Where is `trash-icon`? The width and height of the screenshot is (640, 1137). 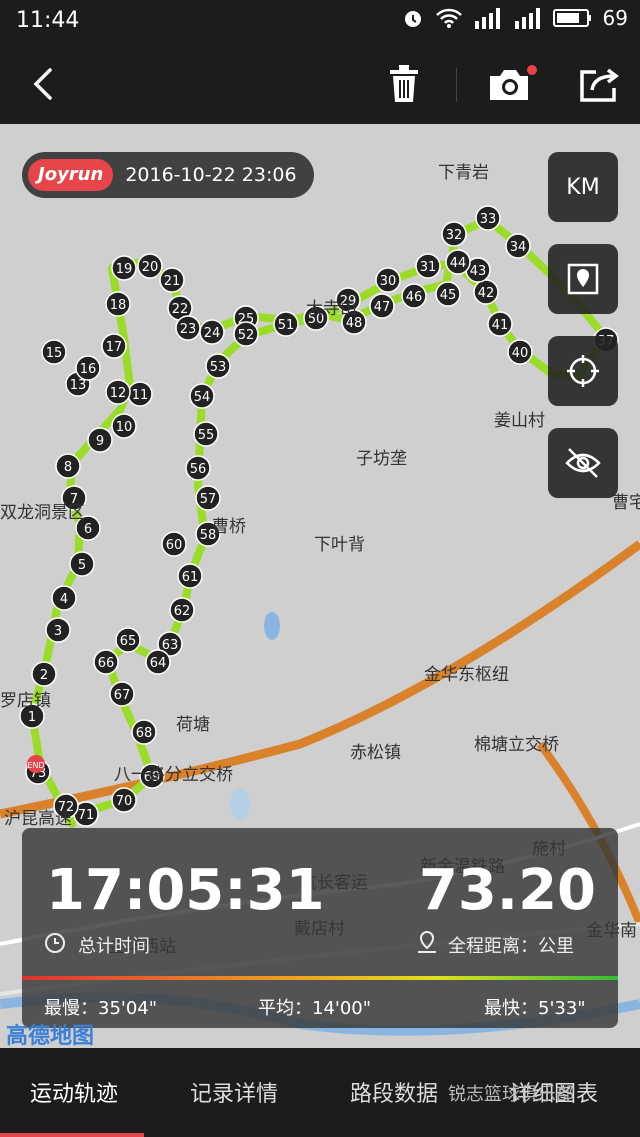 trash-icon is located at coordinates (404, 83).